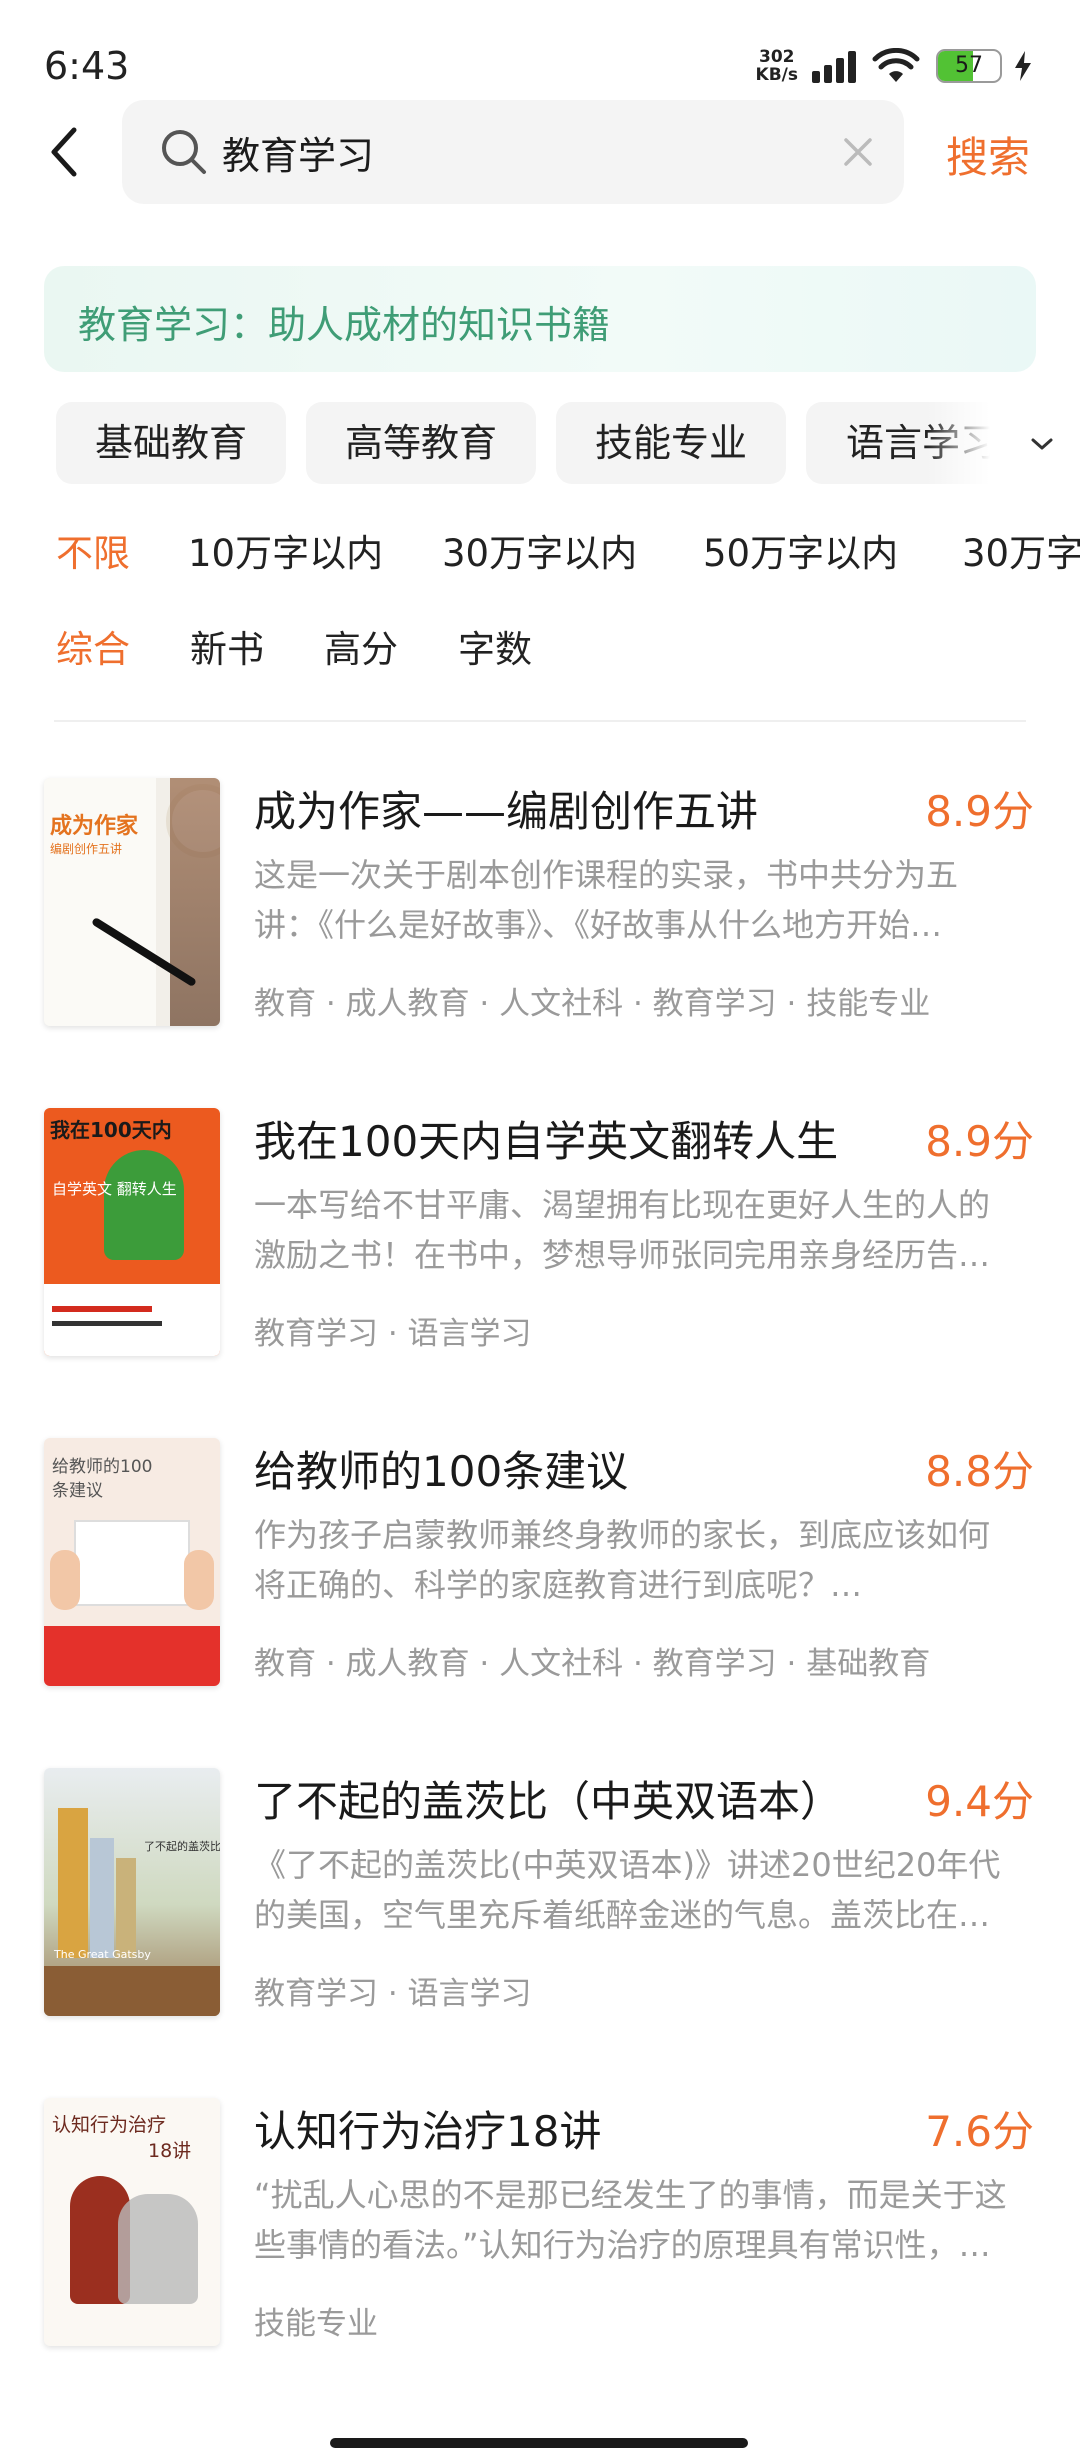 This screenshot has width=1080, height=2460. What do you see at coordinates (171, 443) in the screenshot?
I see `category-chip: 基础教育` at bounding box center [171, 443].